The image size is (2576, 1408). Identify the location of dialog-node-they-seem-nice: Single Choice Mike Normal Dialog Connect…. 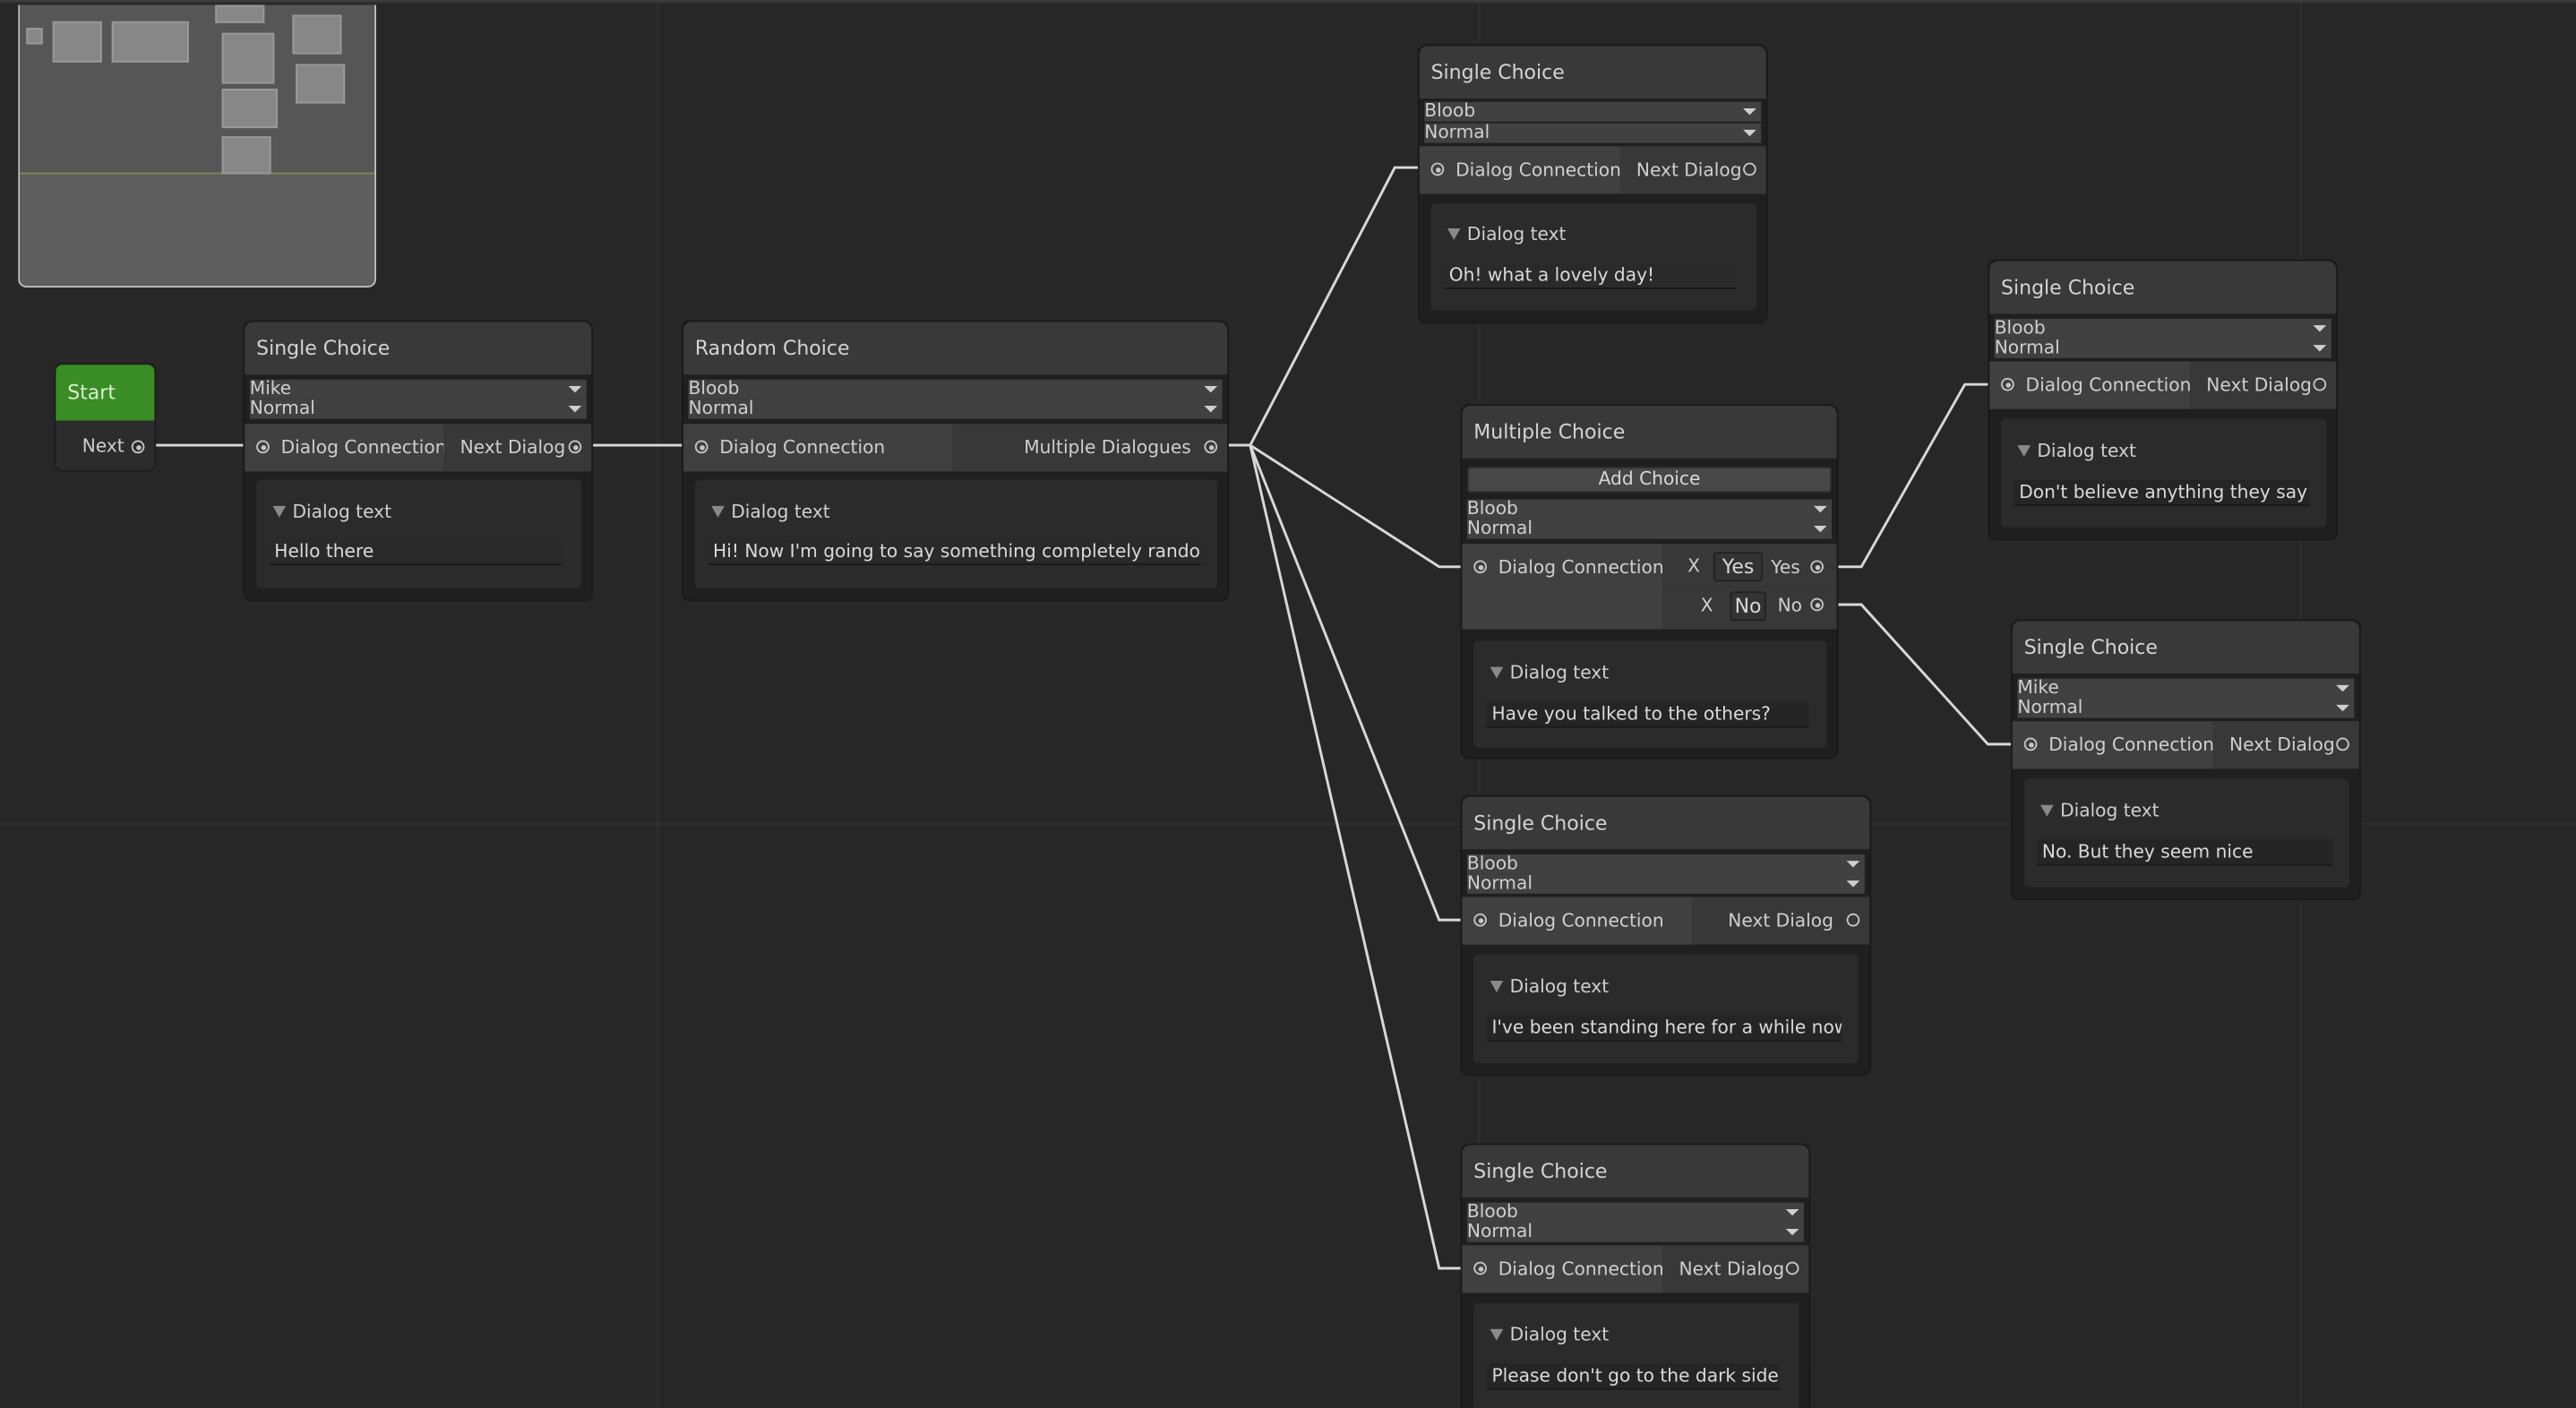
(2186, 760).